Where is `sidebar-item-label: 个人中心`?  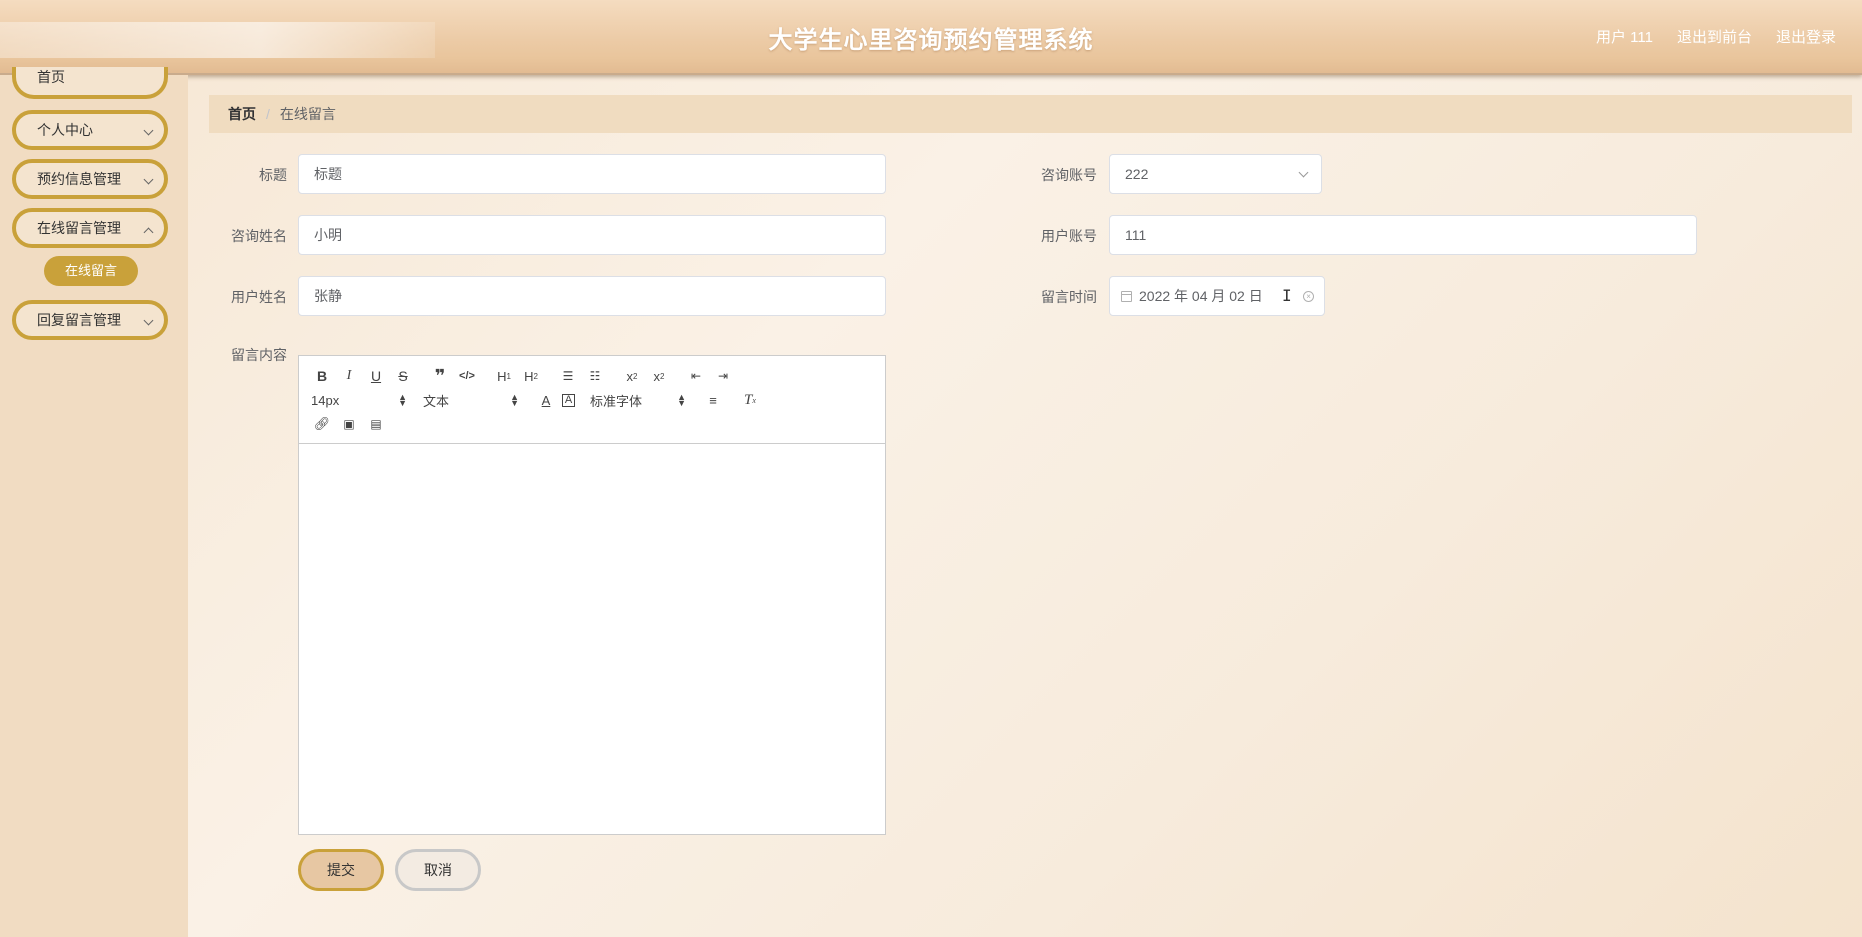 sidebar-item-label: 个人中心 is located at coordinates (65, 130).